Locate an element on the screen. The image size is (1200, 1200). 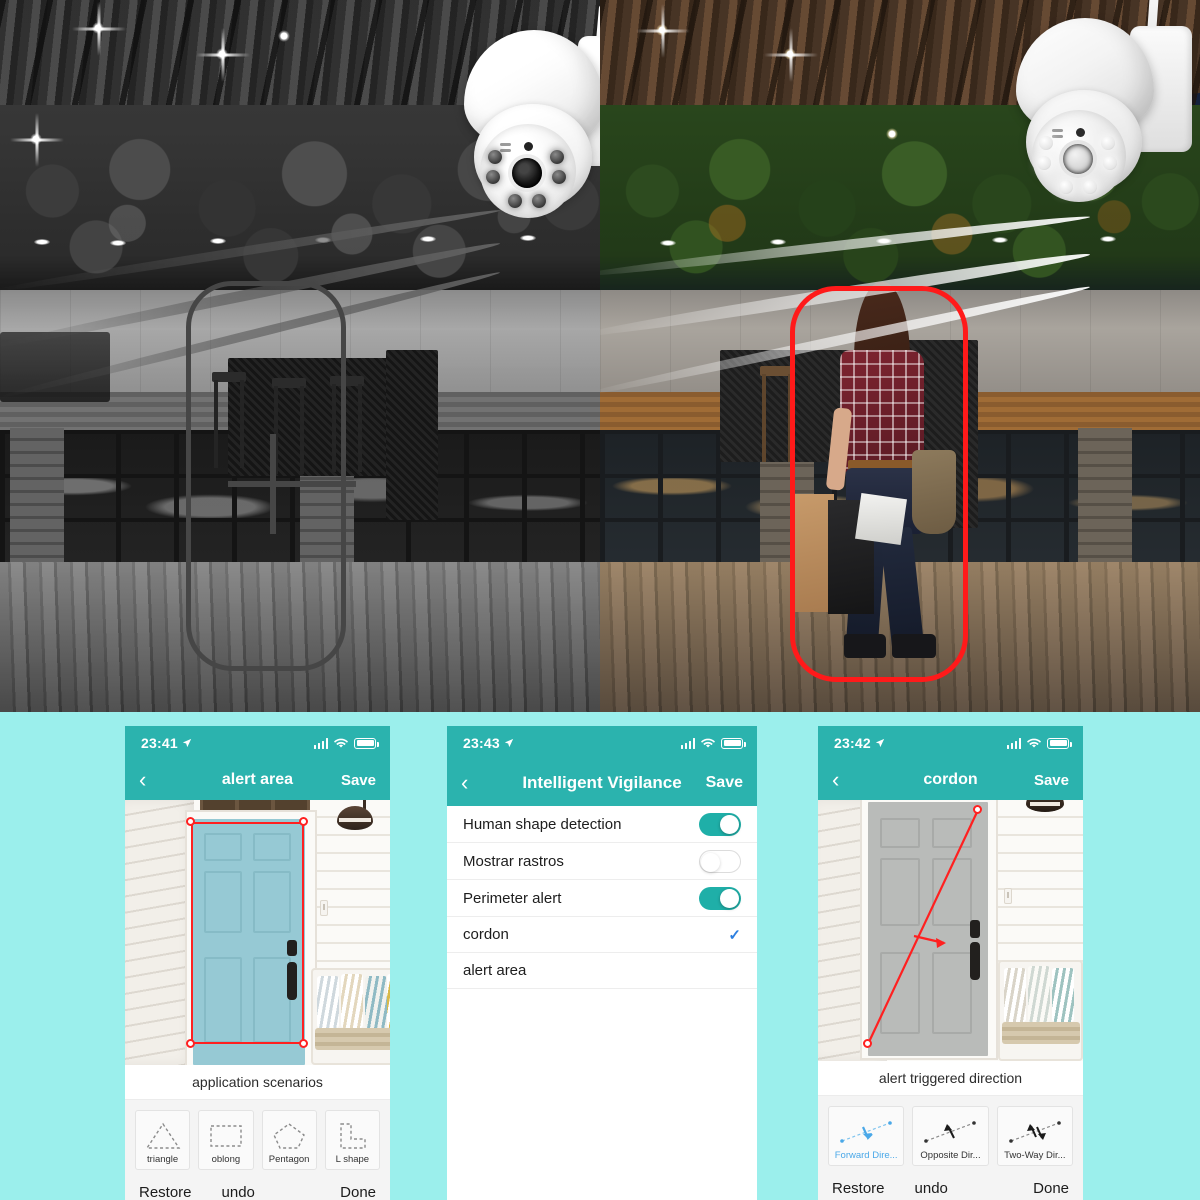
setting-human-shape-detection: Human shape detection is located at coordinates (602, 824).